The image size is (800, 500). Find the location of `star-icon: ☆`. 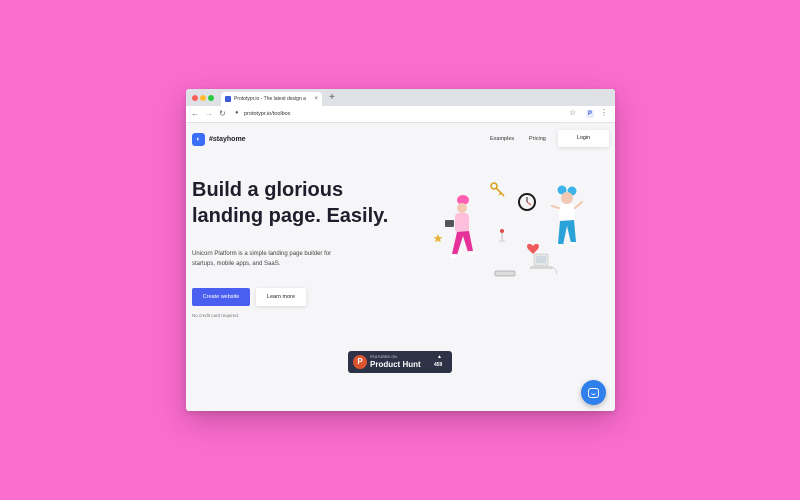

star-icon: ☆ is located at coordinates (572, 112).